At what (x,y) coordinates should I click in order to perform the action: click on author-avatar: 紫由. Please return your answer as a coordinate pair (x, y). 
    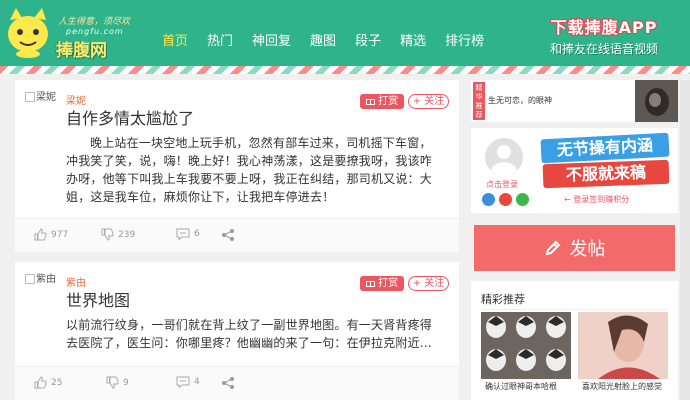
    Looking at the image, I should click on (40, 280).